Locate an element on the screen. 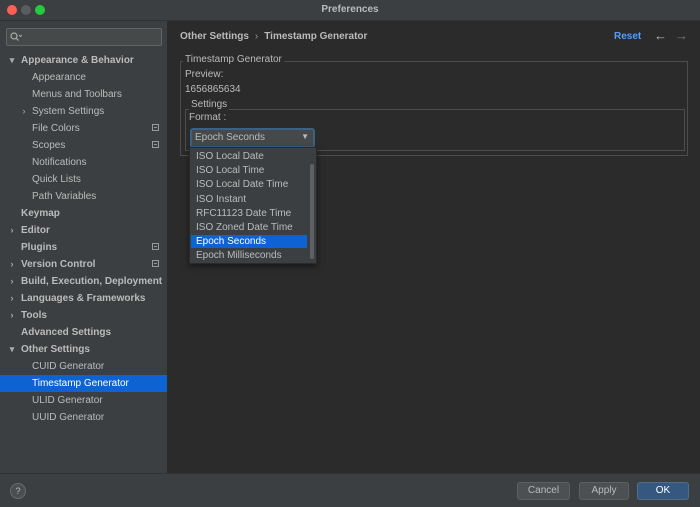 This screenshot has height=507, width=700. format-option: Epoch Seconds is located at coordinates (249, 242).